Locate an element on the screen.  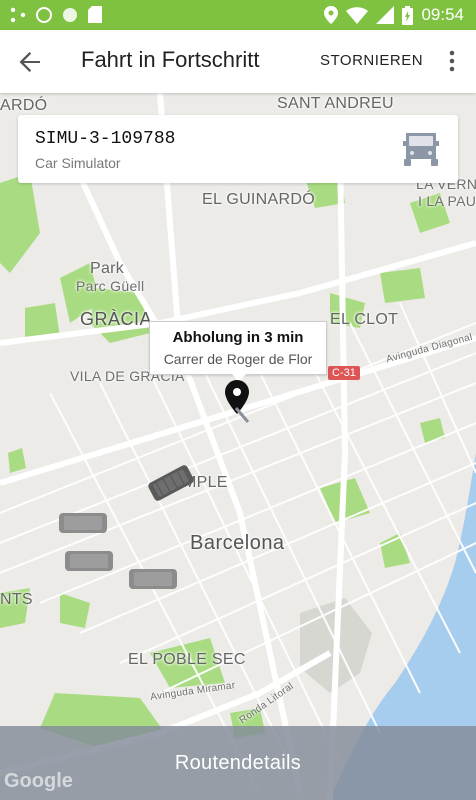
route-line is located at coordinates (242, 415).